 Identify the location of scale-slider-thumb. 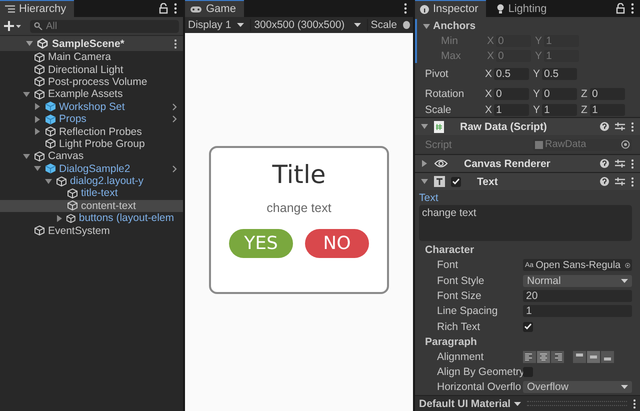
(406, 25).